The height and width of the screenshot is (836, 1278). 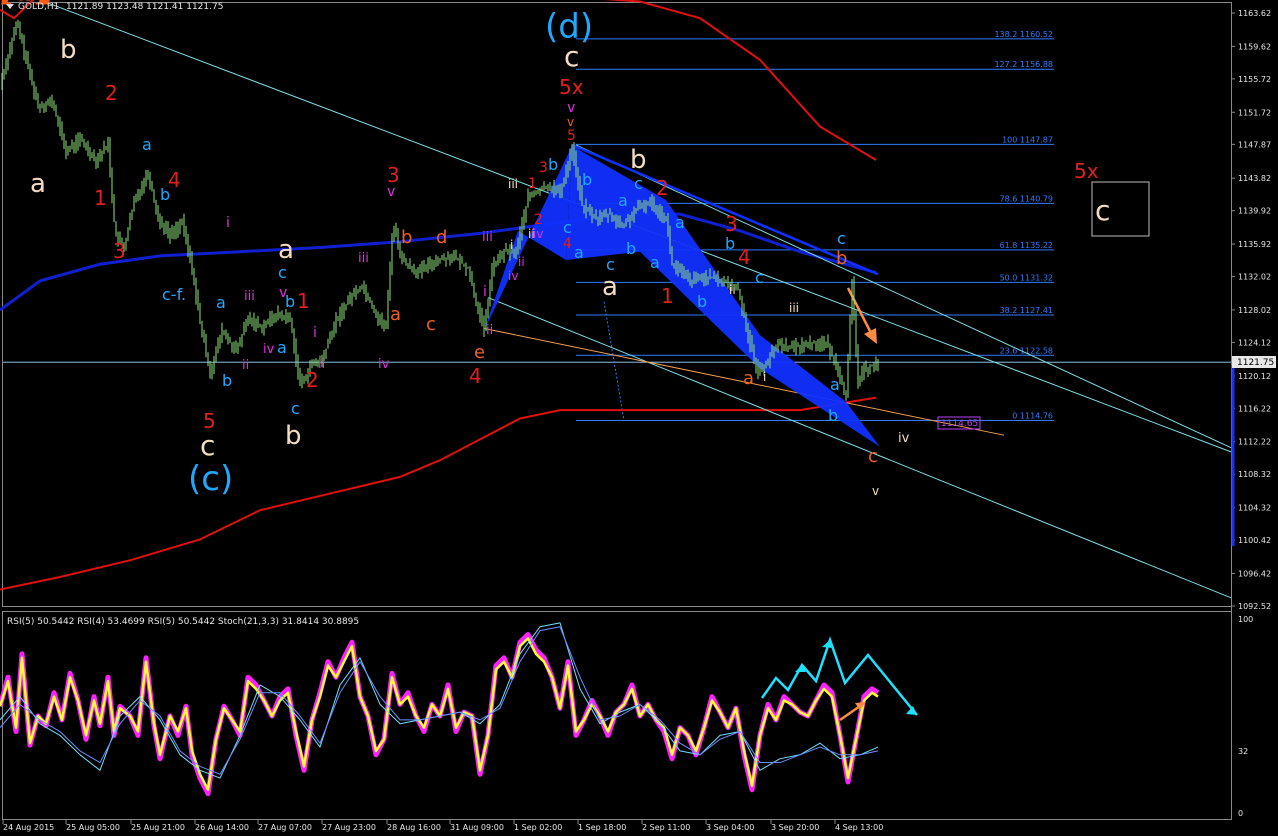 What do you see at coordinates (1086, 171) in the screenshot?
I see `wave-label: 5x` at bounding box center [1086, 171].